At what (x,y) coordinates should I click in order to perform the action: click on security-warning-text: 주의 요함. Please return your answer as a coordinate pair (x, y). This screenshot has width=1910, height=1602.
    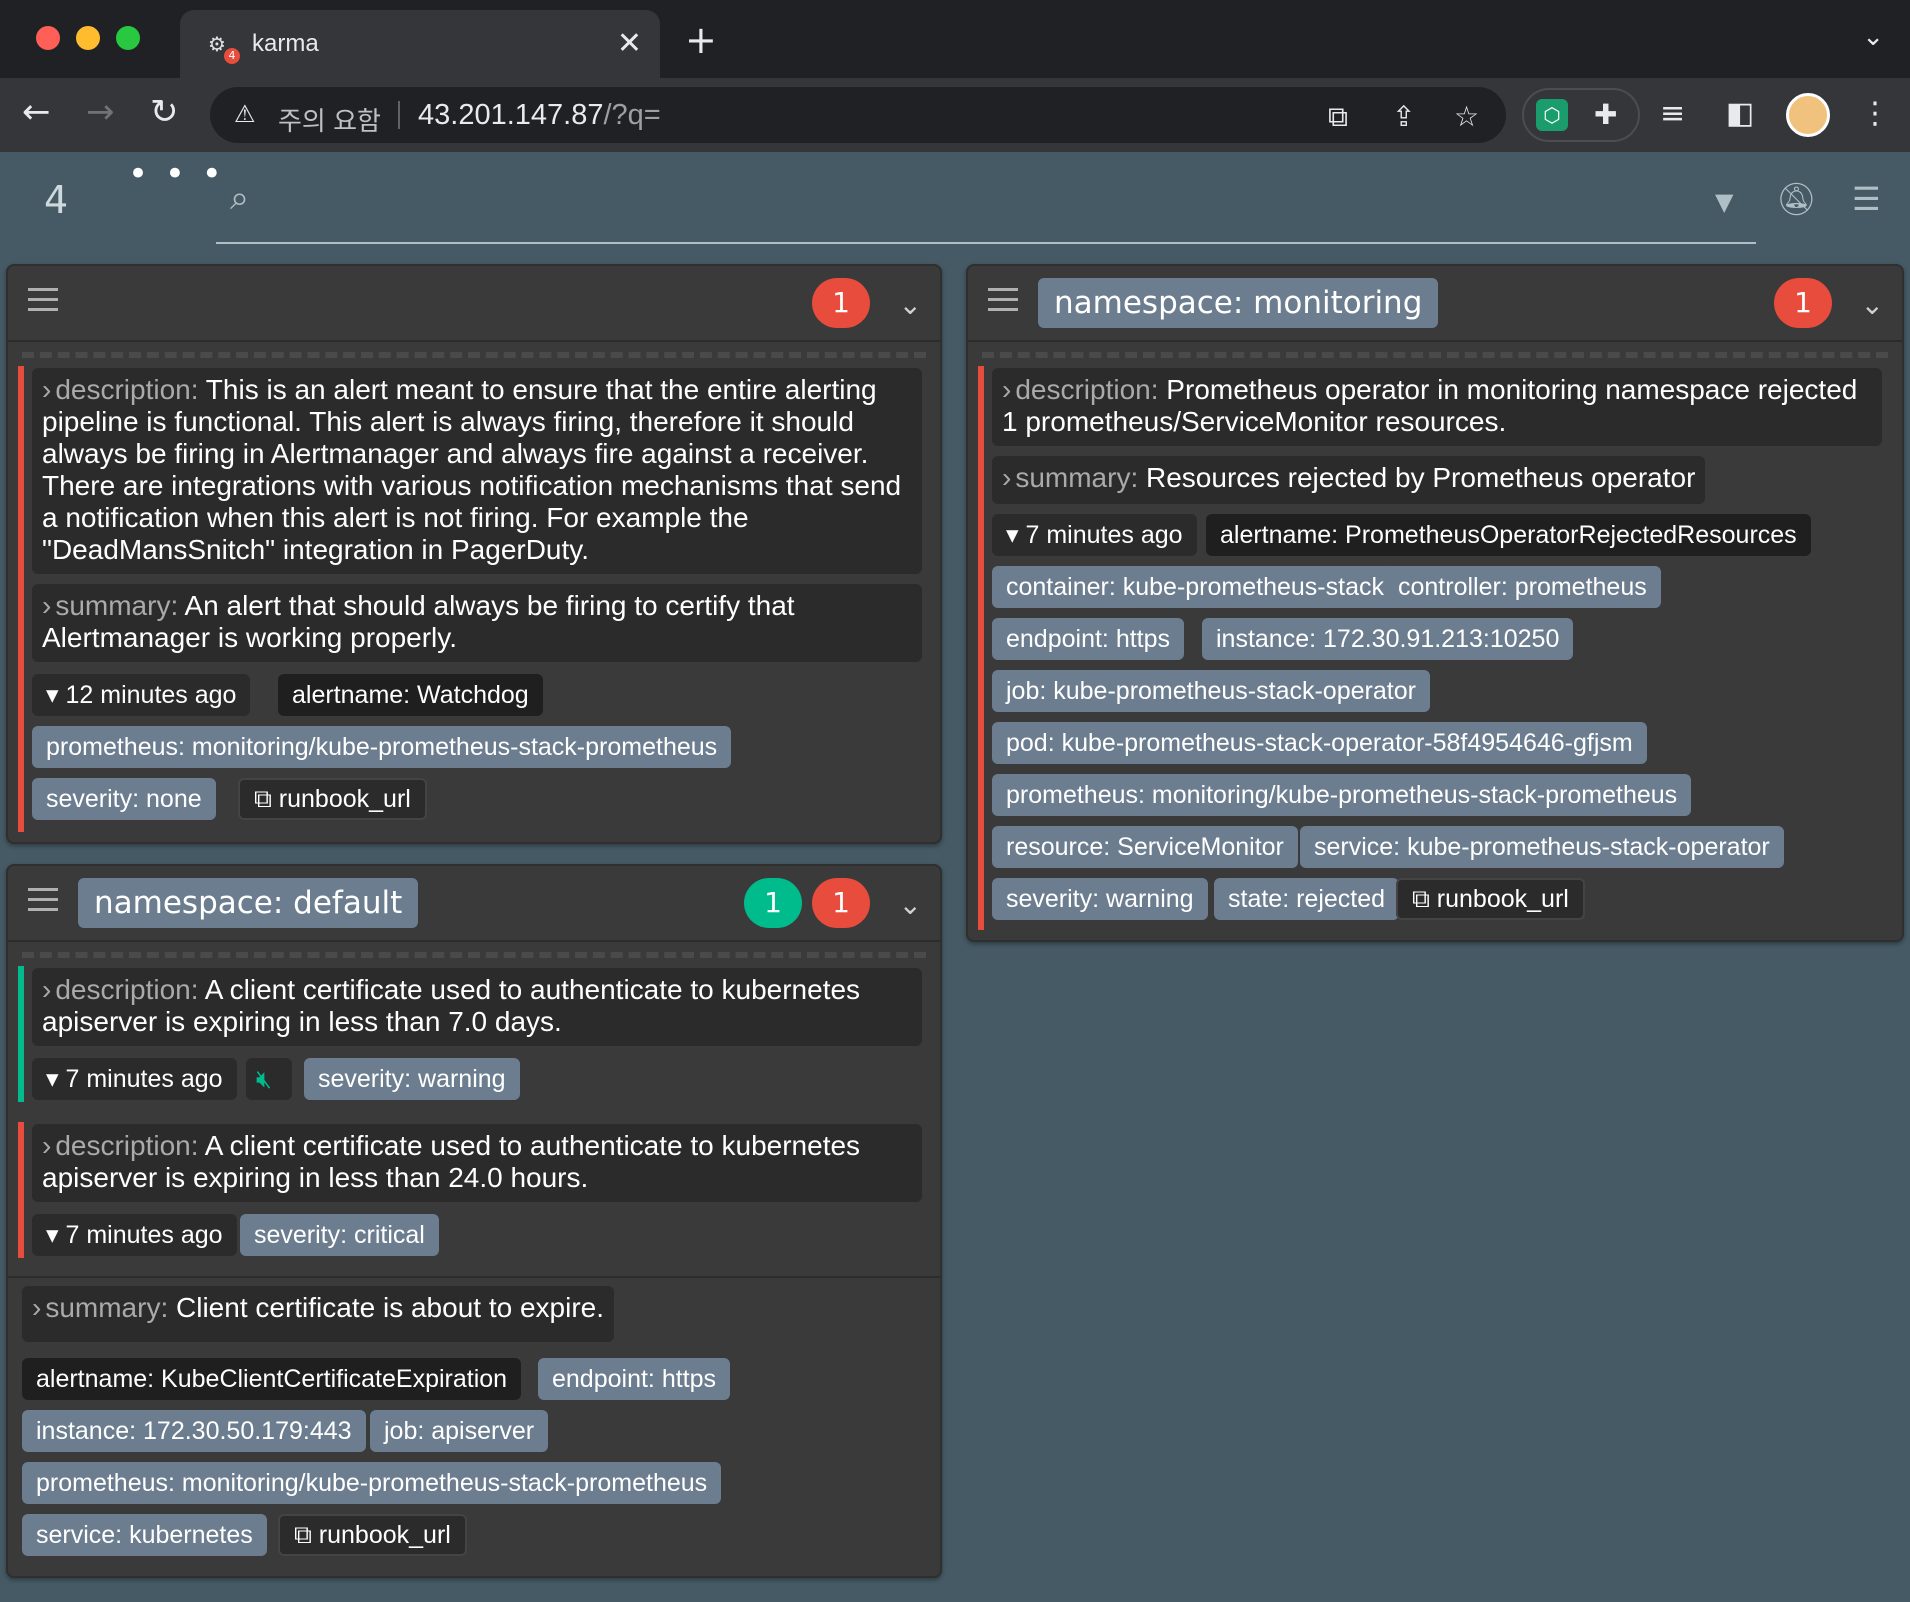
    Looking at the image, I should click on (329, 119).